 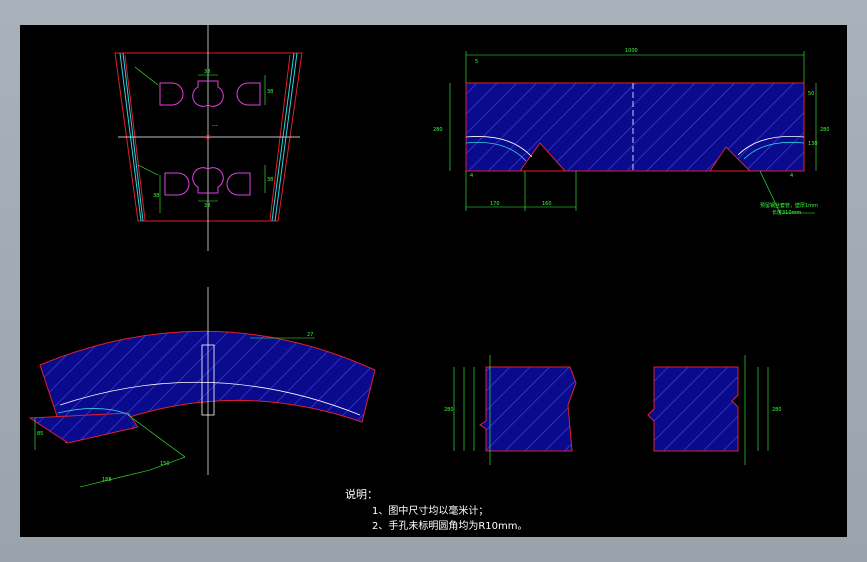 I want to click on dim-tl-4: 38, so click(x=156, y=196).